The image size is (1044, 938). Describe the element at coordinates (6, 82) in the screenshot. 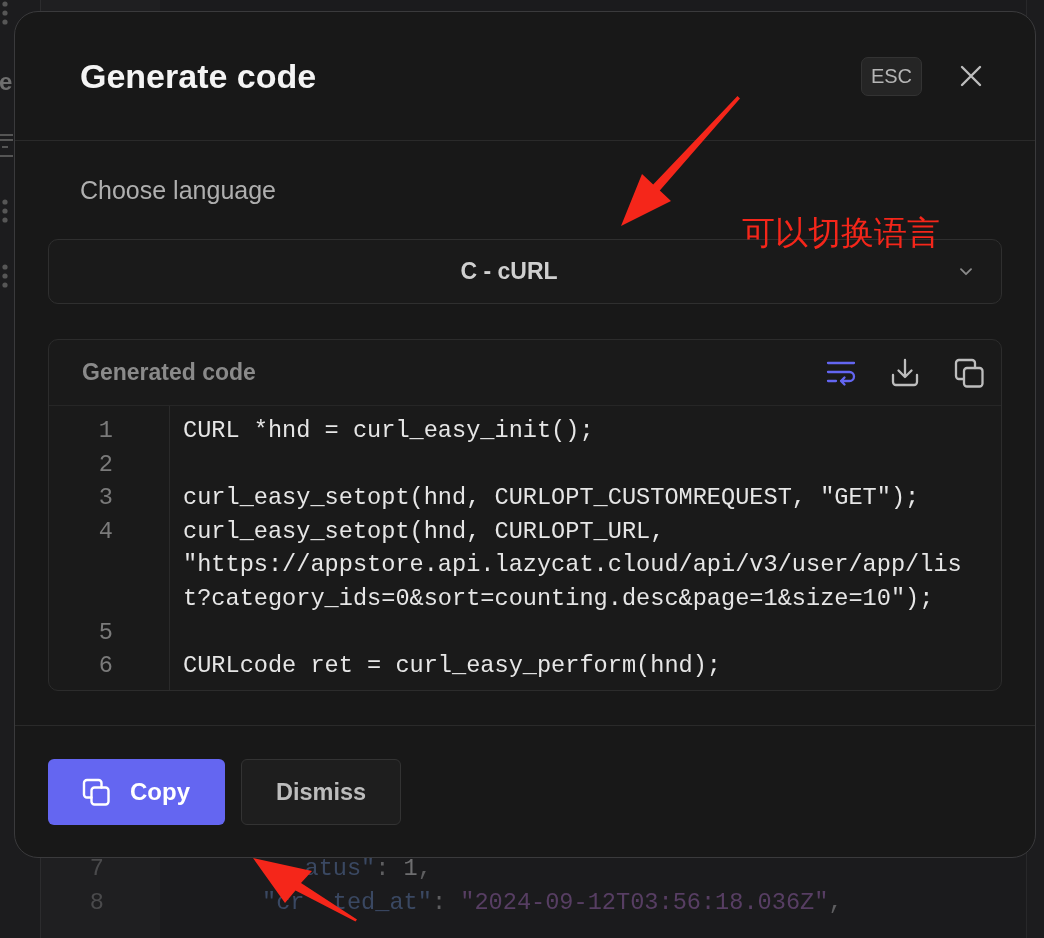

I see `page-text: e` at that location.